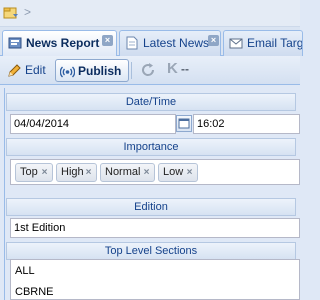  What do you see at coordinates (151, 147) in the screenshot?
I see `importance-header: Importance` at bounding box center [151, 147].